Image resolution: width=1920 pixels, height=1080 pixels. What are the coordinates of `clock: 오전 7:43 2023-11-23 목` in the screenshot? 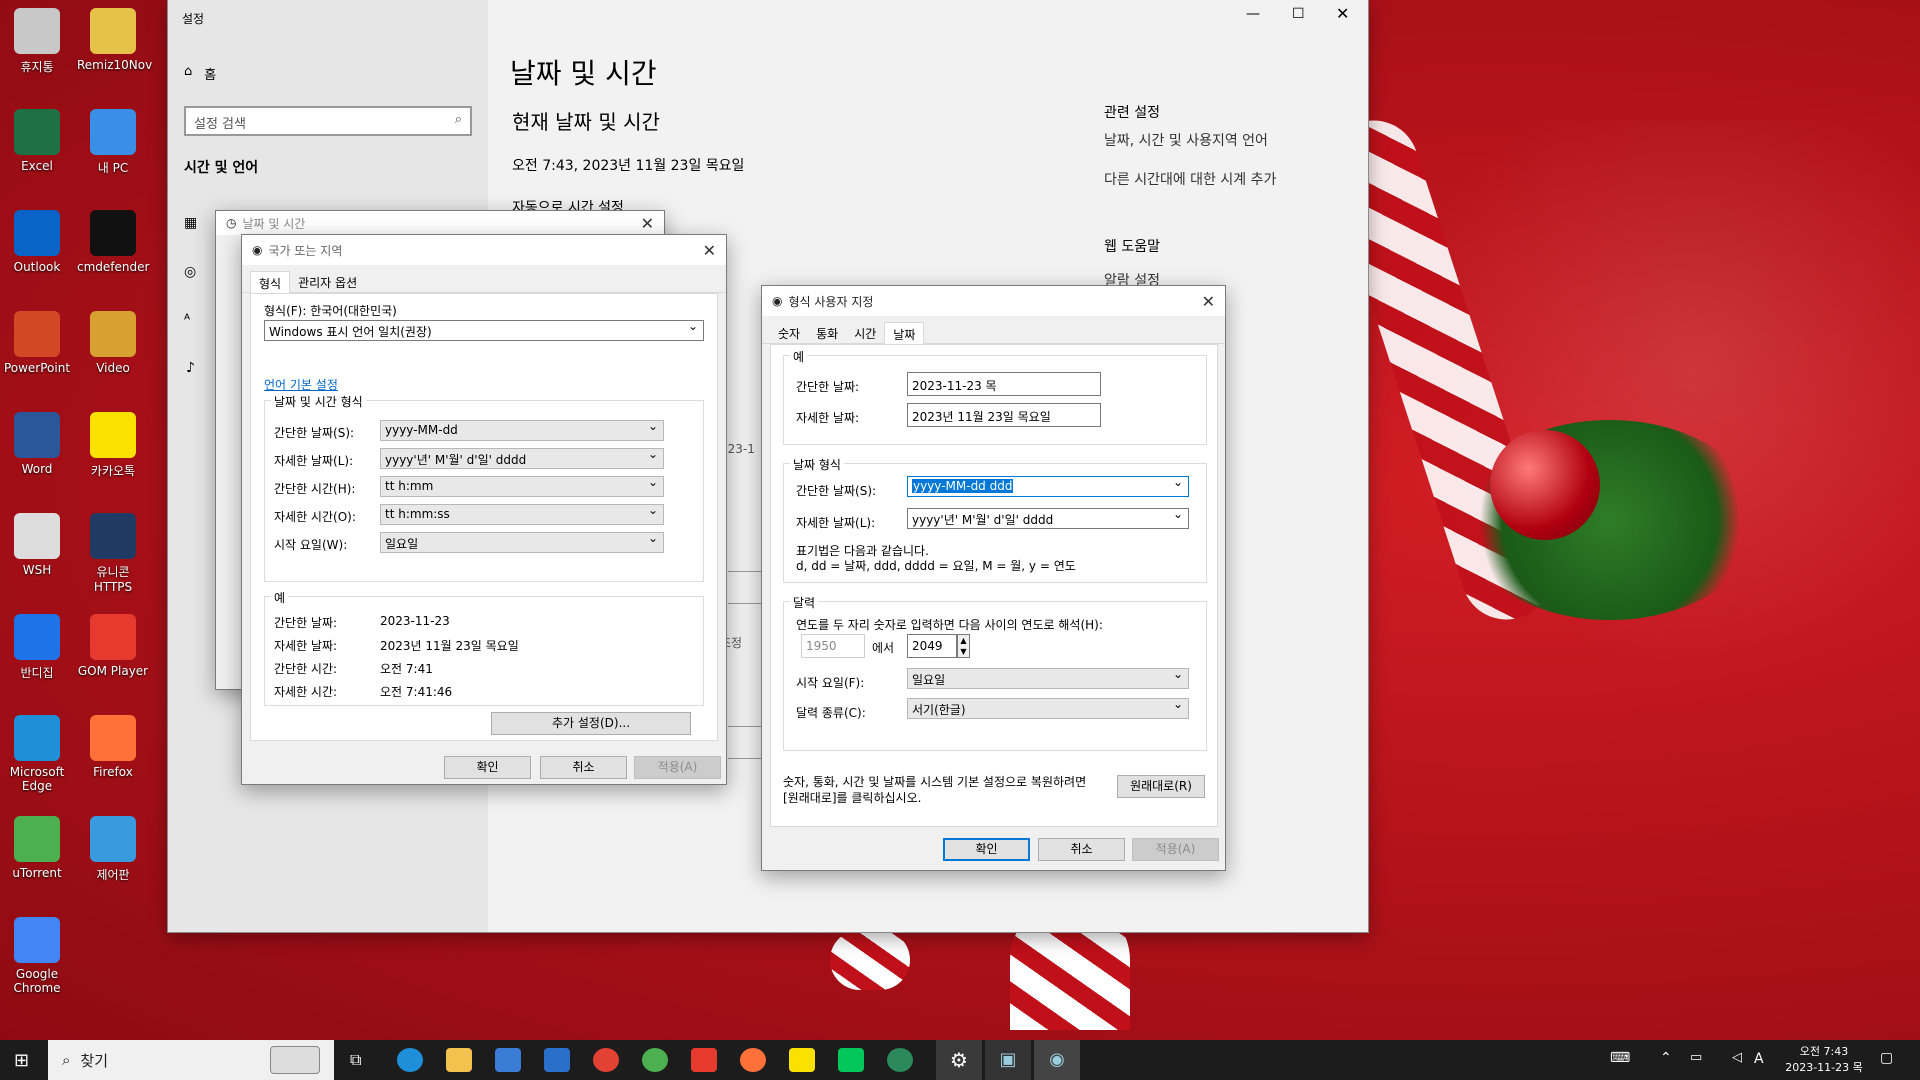 It's located at (1824, 1060).